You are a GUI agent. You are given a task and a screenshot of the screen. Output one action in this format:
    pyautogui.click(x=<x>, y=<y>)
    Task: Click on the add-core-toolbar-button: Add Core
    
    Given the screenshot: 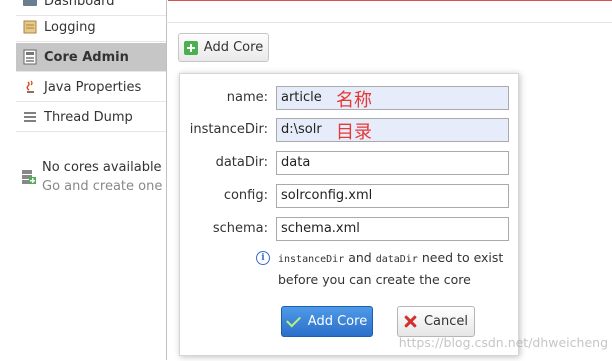 What is the action you would take?
    pyautogui.click(x=223, y=47)
    